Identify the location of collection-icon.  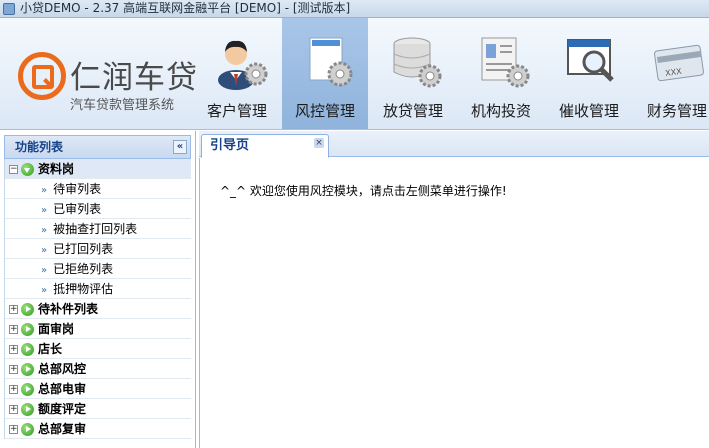
(590, 60).